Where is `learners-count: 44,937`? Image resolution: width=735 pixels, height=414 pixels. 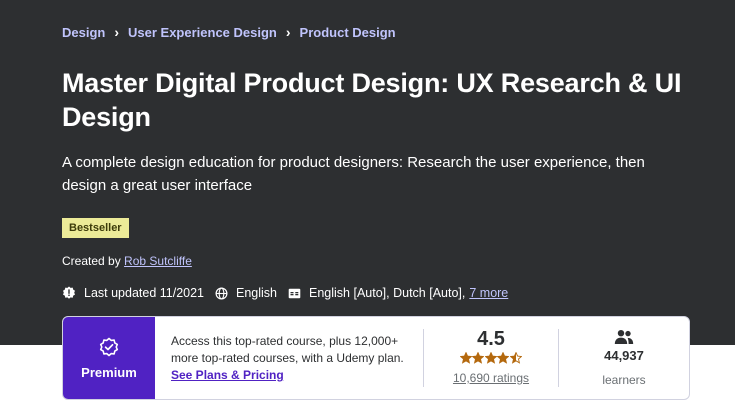
learners-count: 44,937 is located at coordinates (624, 355).